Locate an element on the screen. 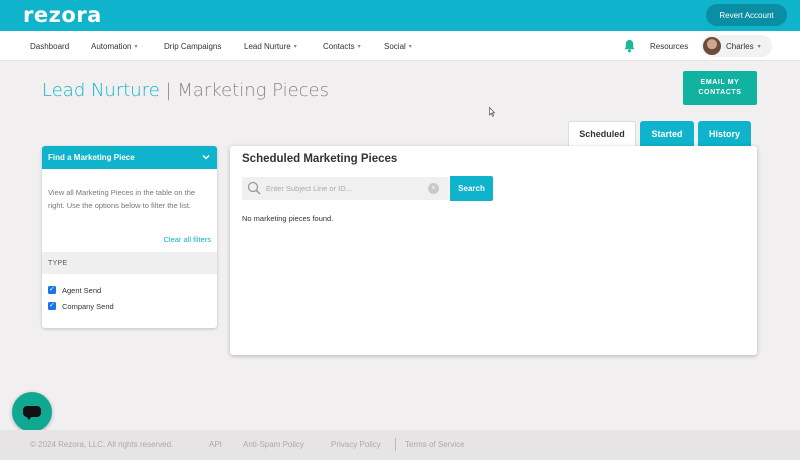 This screenshot has width=800, height=460. bell-icon is located at coordinates (629, 46).